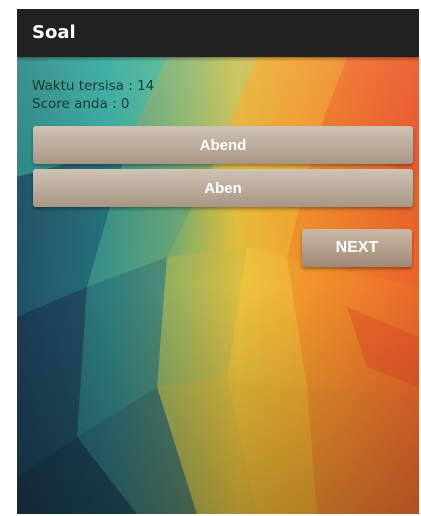  I want to click on app-bar: Soal, so click(218, 33).